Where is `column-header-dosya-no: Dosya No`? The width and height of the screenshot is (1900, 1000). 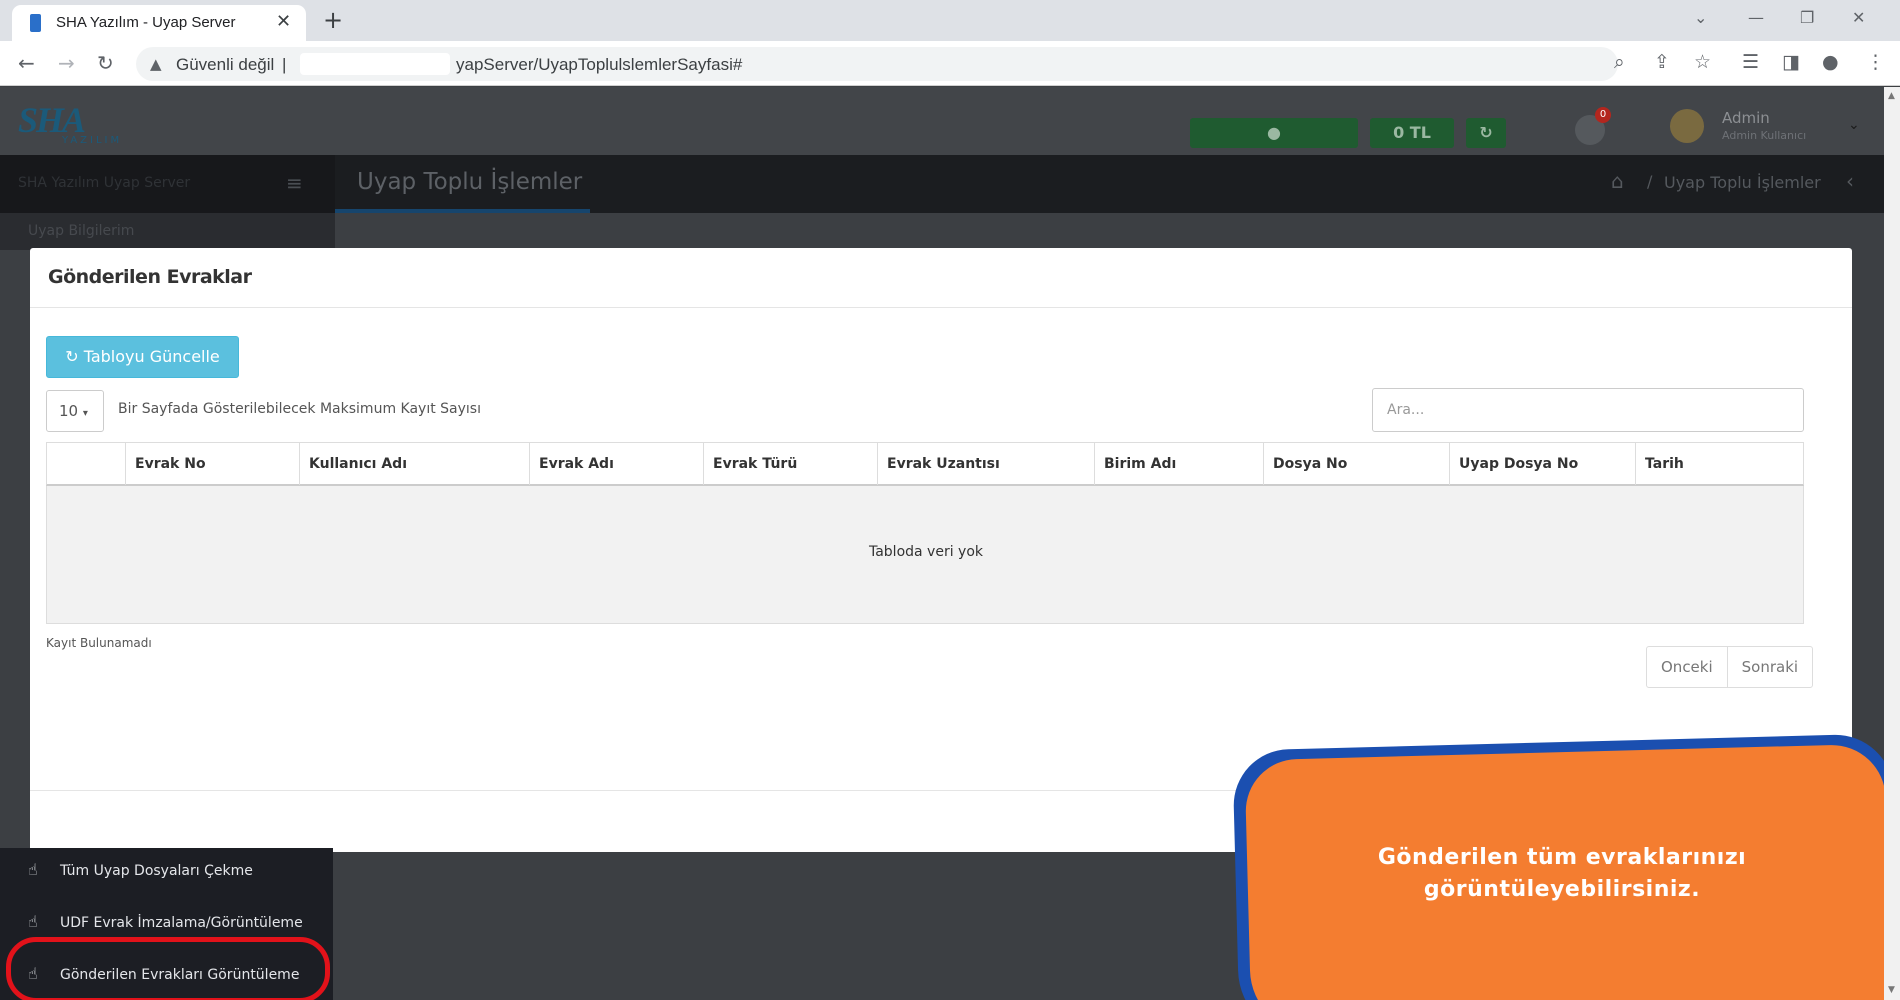 column-header-dosya-no: Dosya No is located at coordinates (1356, 464).